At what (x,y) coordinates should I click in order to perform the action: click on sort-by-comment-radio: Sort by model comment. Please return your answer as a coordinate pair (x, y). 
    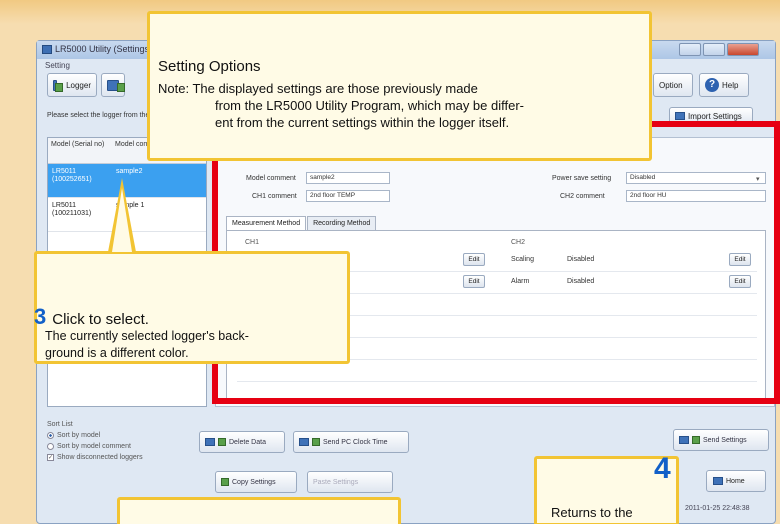
    Looking at the image, I should click on (127, 446).